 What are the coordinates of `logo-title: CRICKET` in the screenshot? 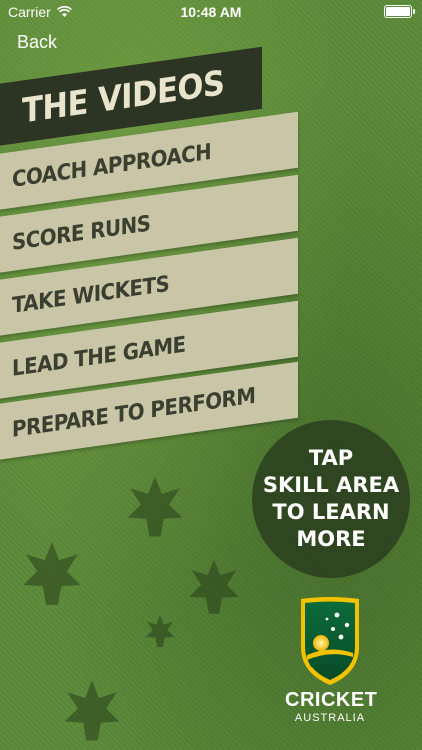 It's located at (331, 700).